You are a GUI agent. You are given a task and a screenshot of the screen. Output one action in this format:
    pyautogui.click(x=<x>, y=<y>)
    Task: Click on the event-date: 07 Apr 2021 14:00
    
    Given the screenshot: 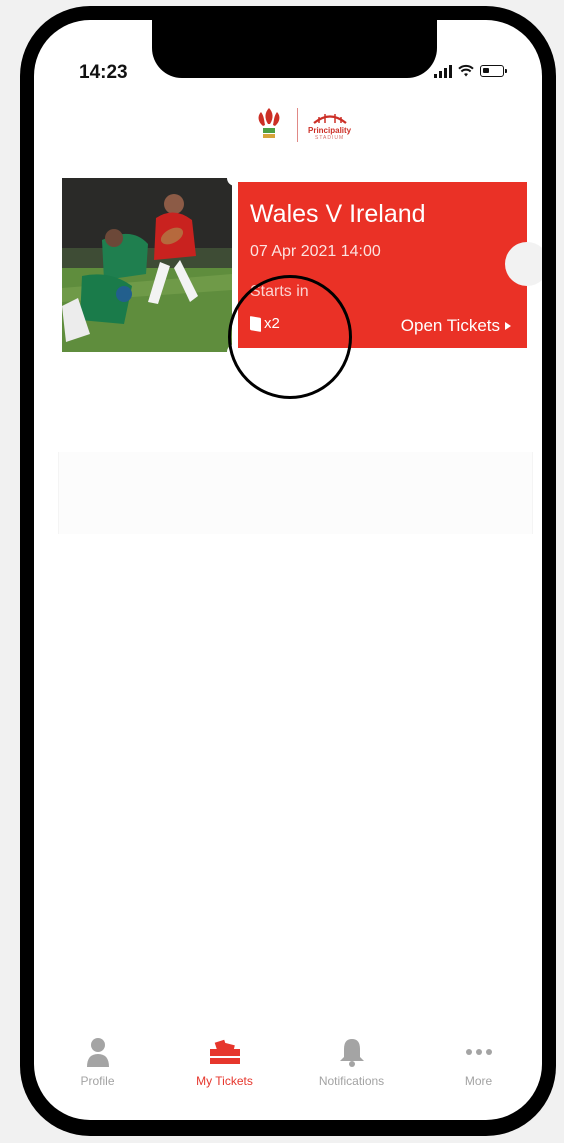 What is the action you would take?
    pyautogui.click(x=315, y=251)
    